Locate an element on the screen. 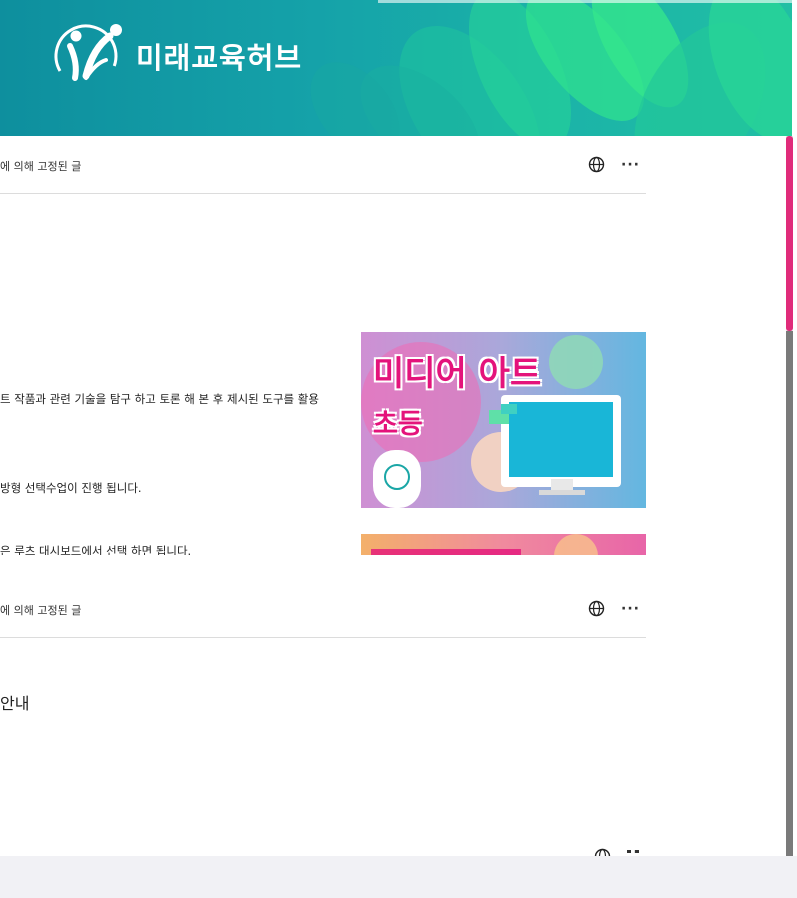  post-body-clip: 은 루츠 대시보드에서 선택 하면 됩니다. is located at coordinates (180, 549).